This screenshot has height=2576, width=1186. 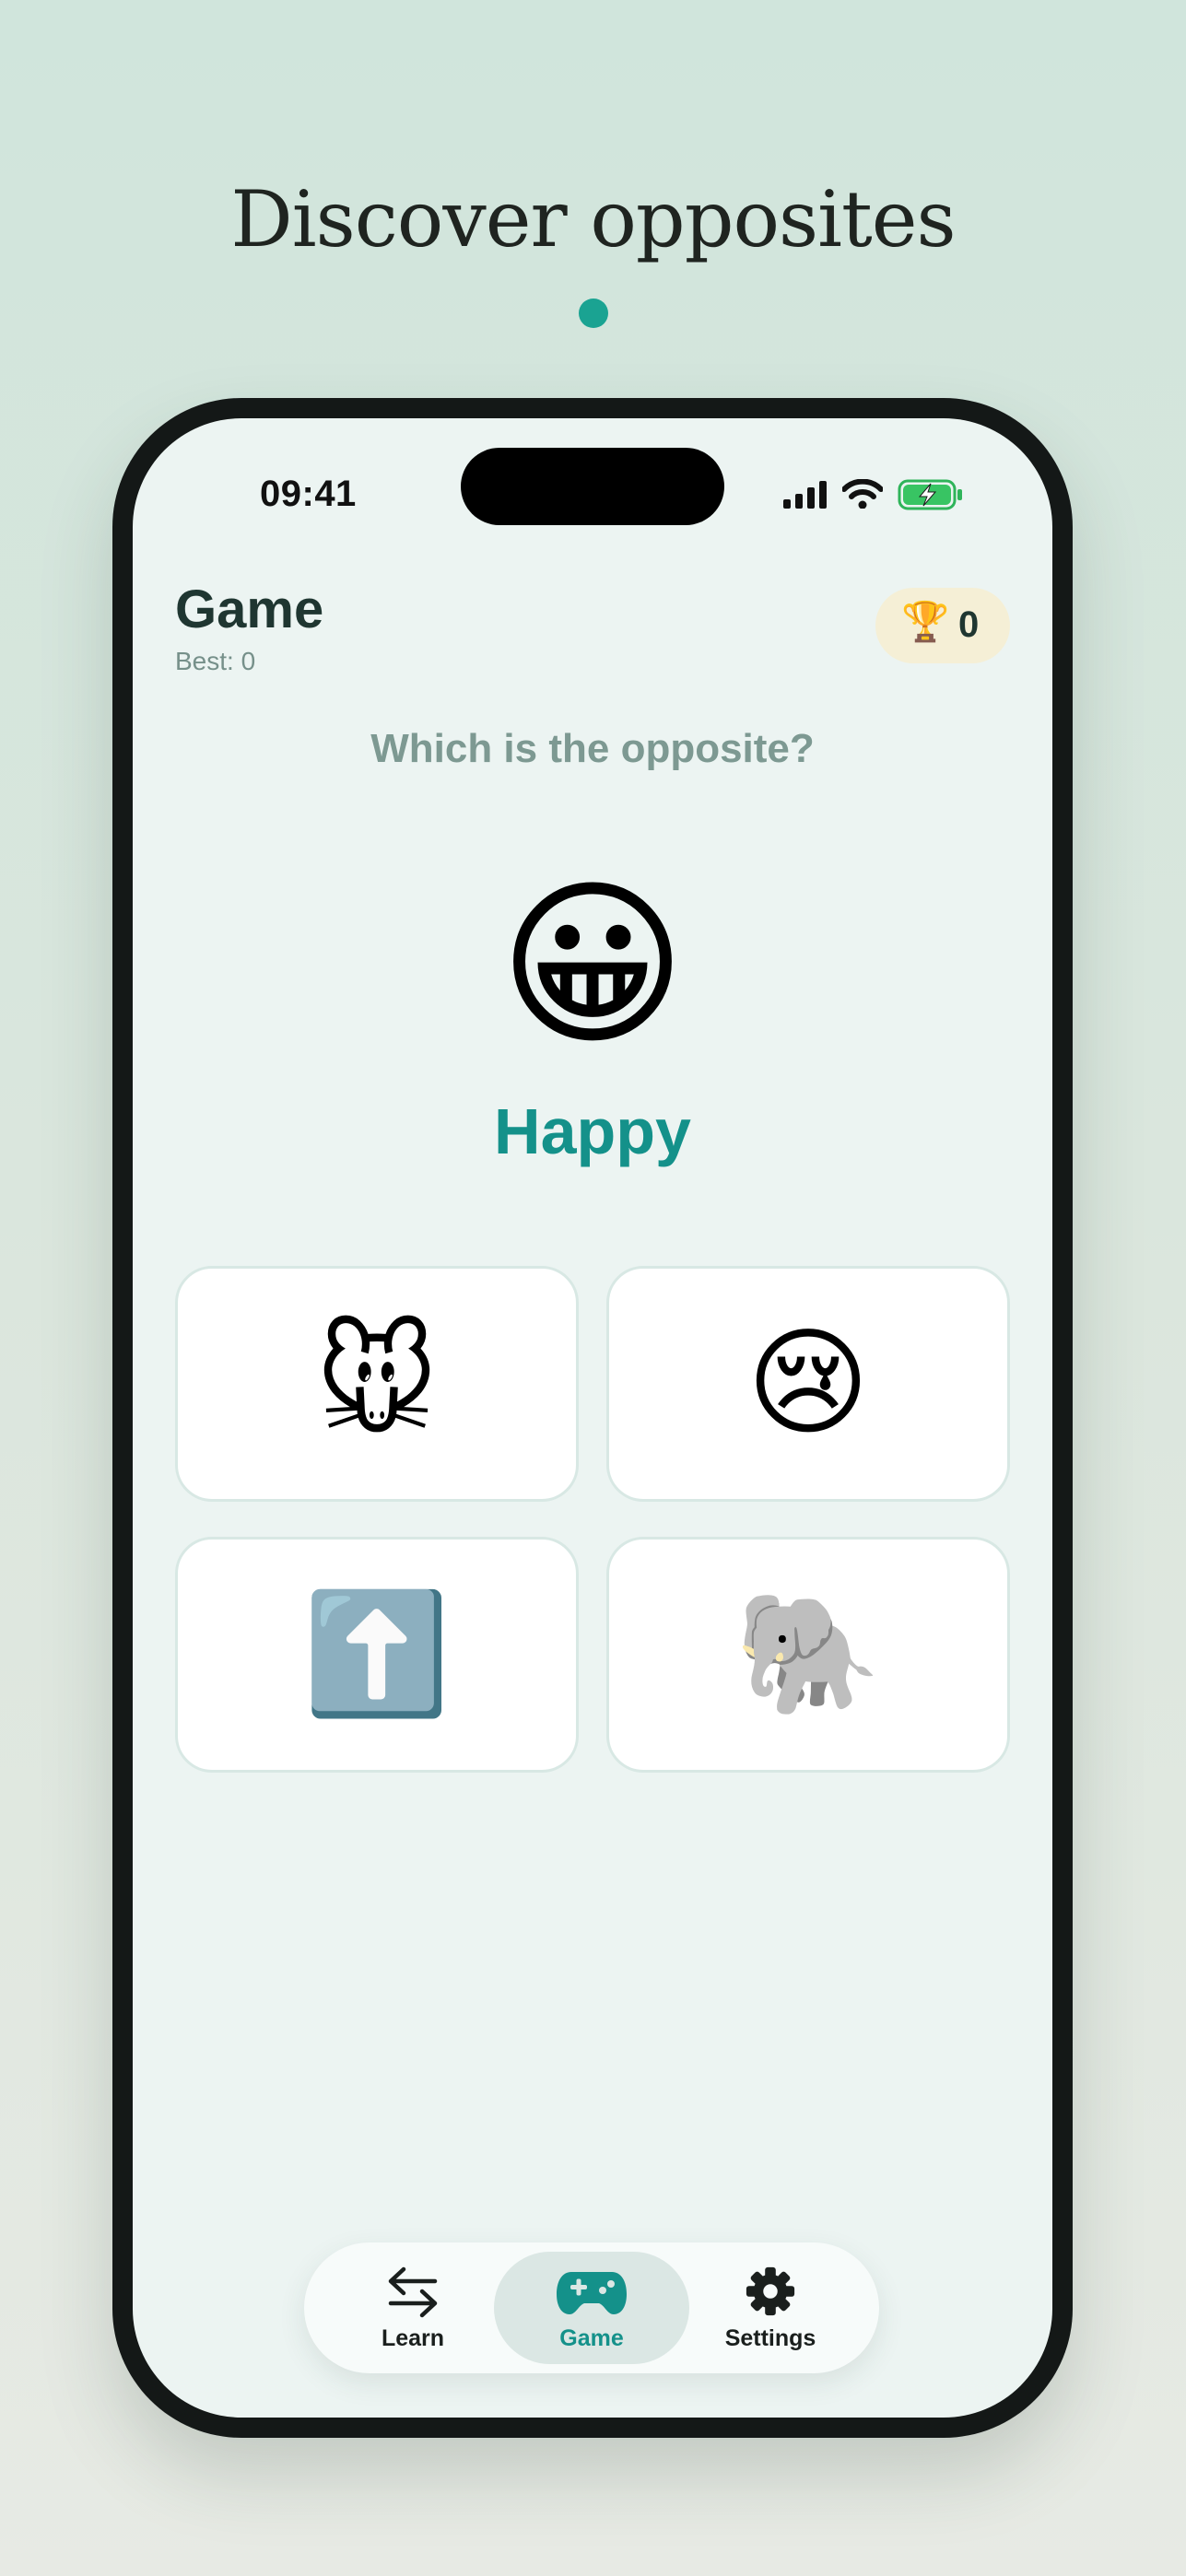 What do you see at coordinates (925, 621) in the screenshot?
I see `trophy-icon: 🏆` at bounding box center [925, 621].